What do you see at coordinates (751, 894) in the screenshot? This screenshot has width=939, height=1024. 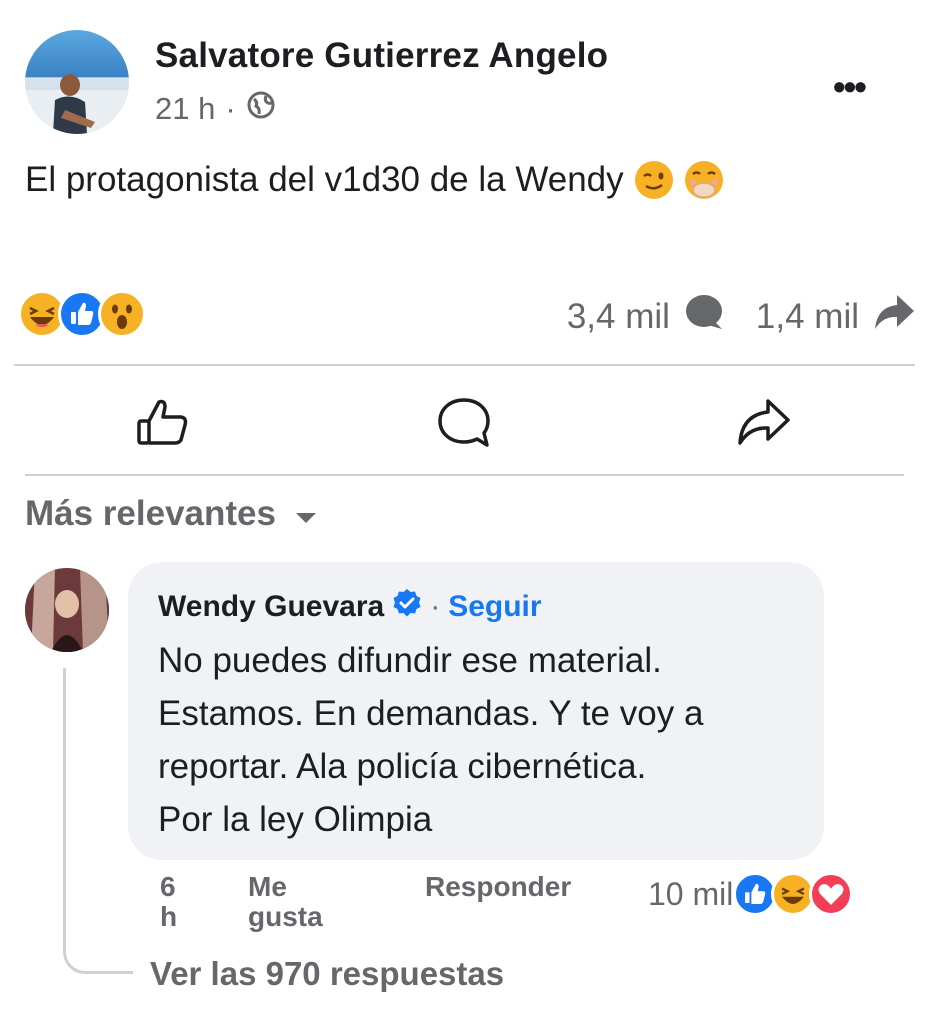 I see `comment-reactions-summary: 10 mil` at bounding box center [751, 894].